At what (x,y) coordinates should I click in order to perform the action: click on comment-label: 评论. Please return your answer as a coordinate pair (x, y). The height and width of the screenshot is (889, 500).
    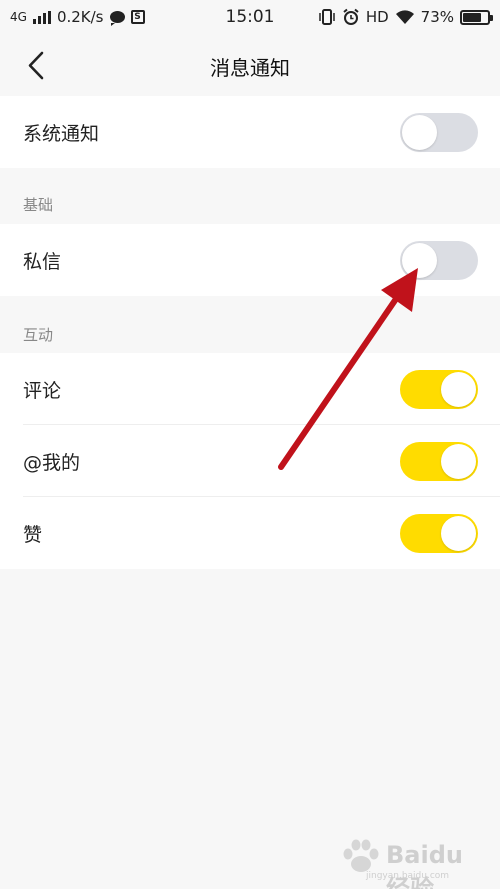
    Looking at the image, I should click on (42, 390).